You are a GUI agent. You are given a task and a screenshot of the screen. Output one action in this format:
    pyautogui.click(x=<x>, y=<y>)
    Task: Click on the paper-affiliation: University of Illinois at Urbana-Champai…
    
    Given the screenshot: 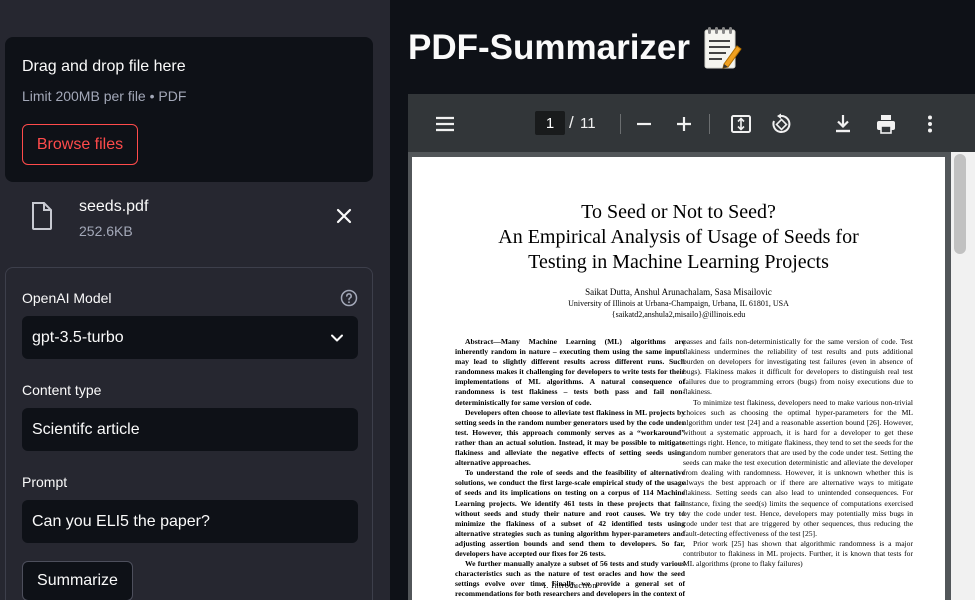 What is the action you would take?
    pyautogui.click(x=678, y=303)
    